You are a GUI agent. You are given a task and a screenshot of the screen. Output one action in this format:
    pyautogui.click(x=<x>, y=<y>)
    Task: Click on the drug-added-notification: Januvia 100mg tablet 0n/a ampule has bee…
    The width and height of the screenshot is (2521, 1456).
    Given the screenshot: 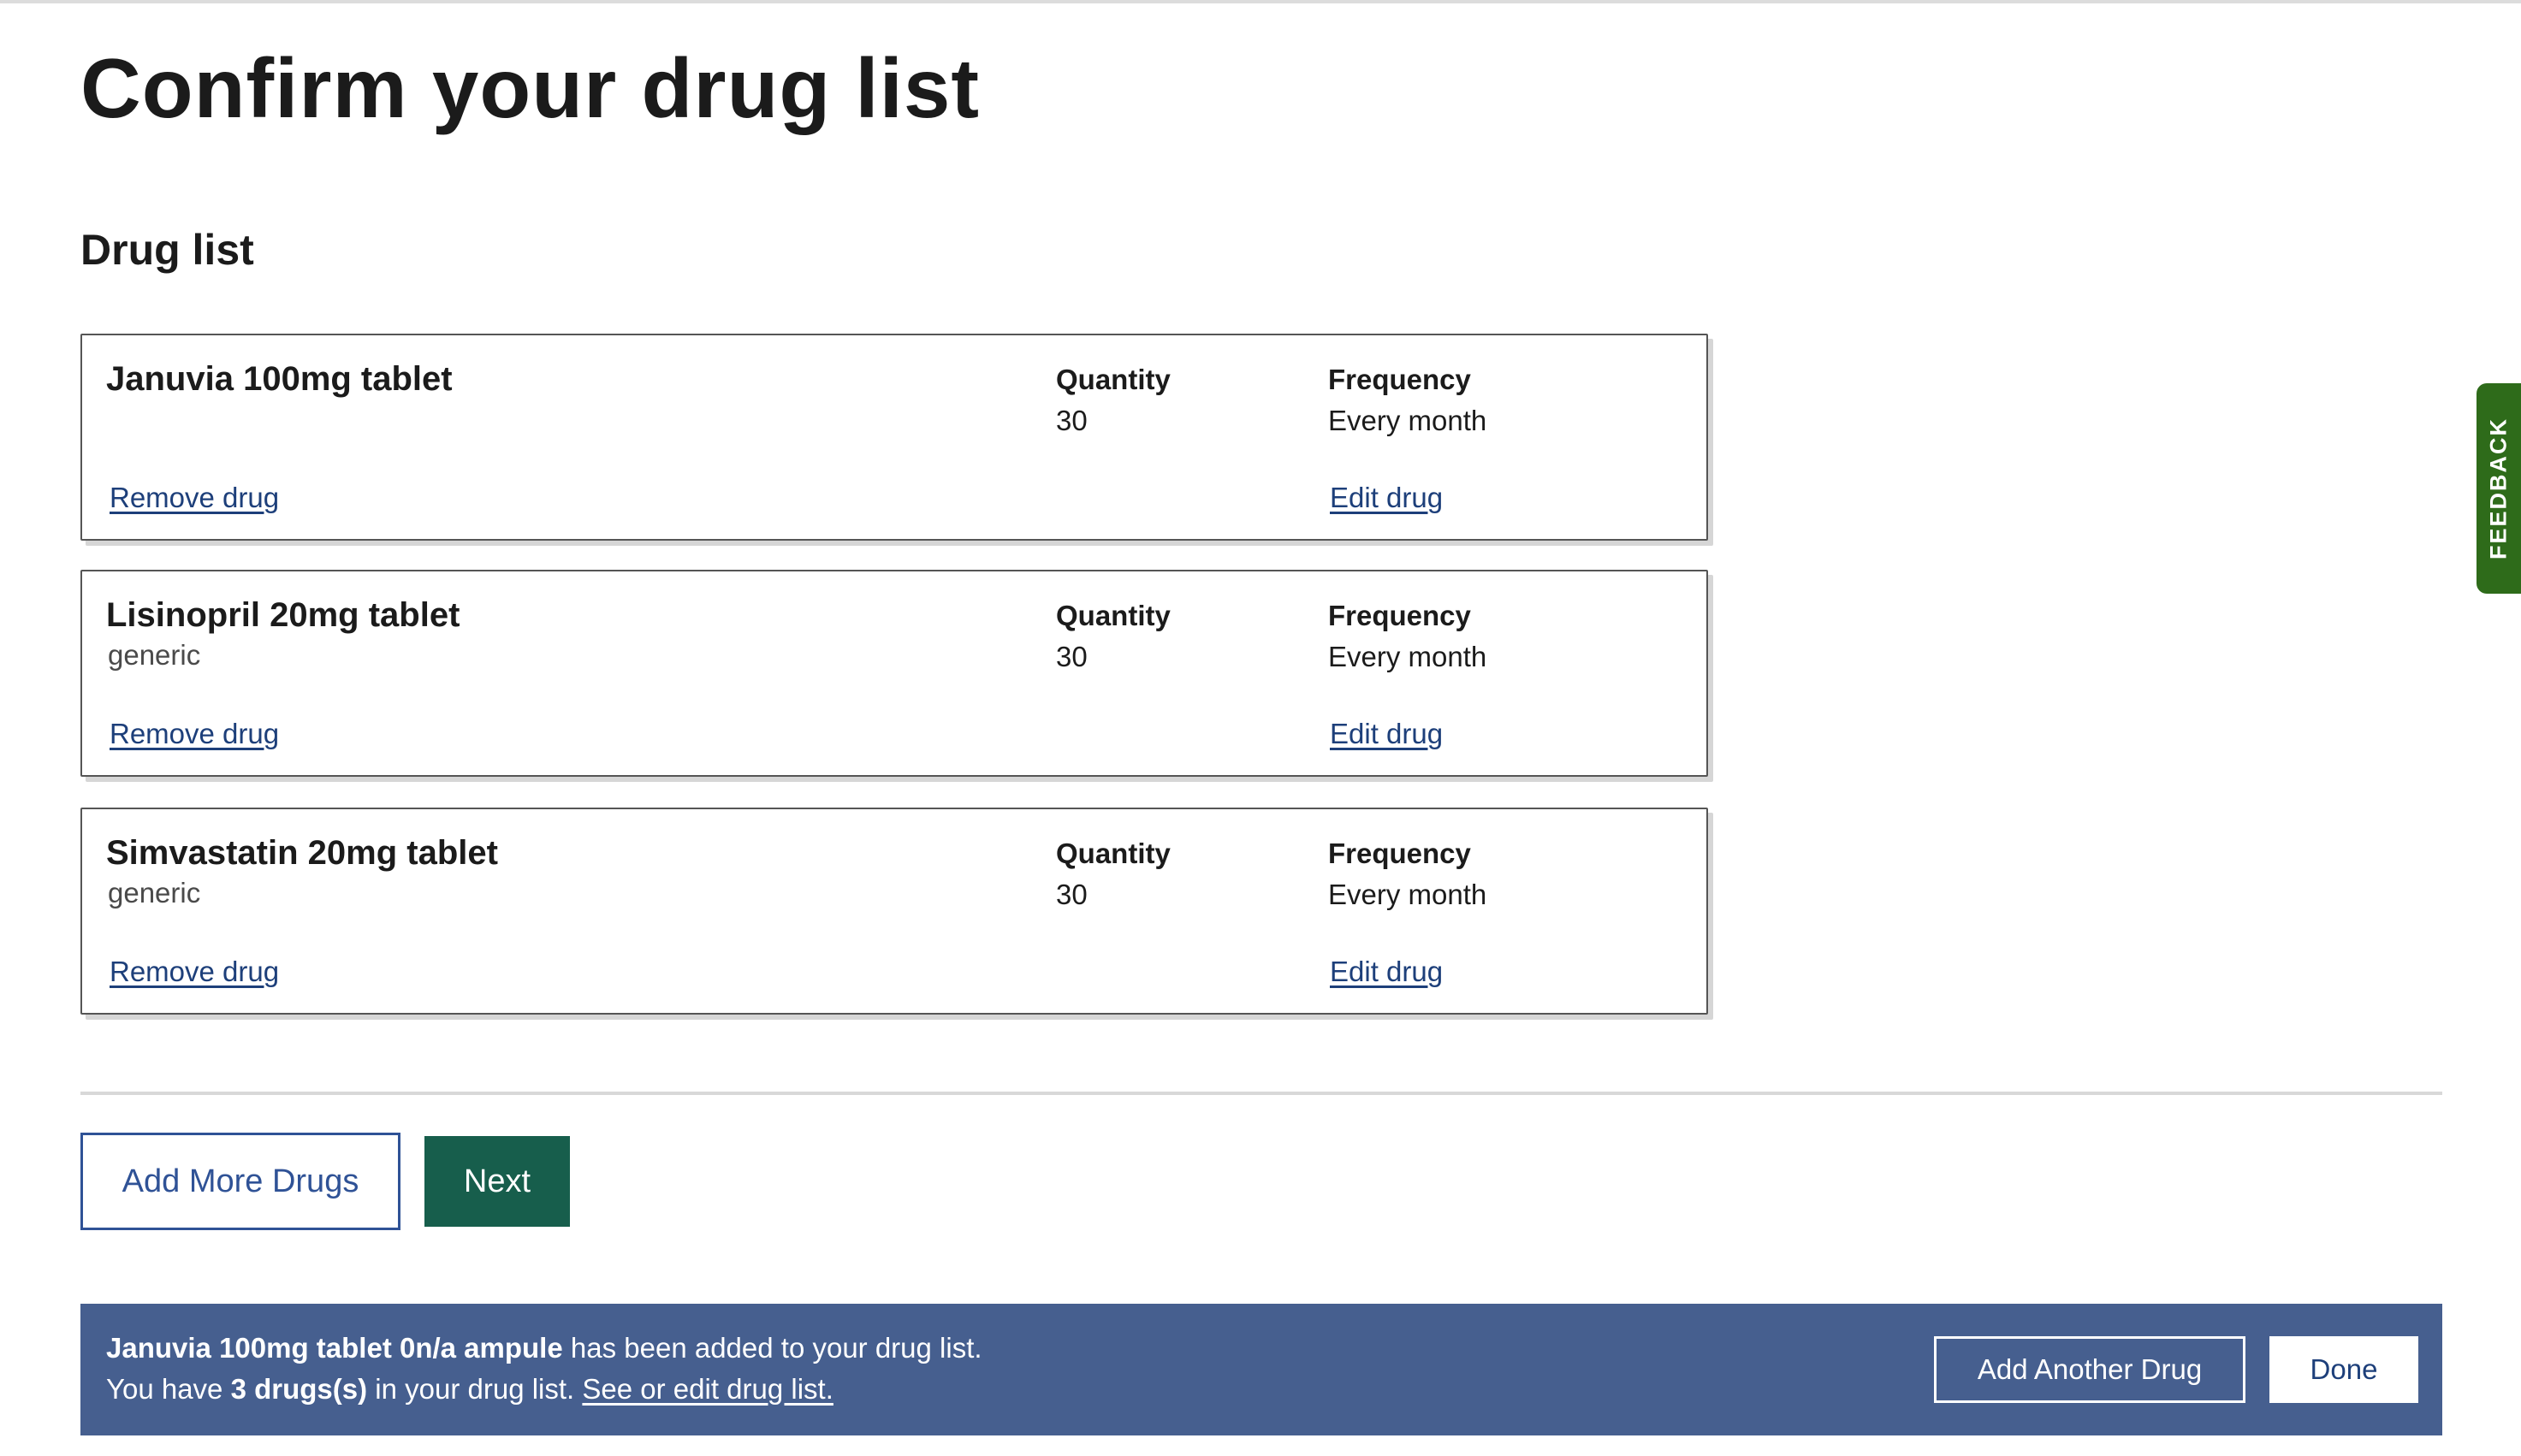 What is the action you would take?
    pyautogui.click(x=1261, y=1369)
    